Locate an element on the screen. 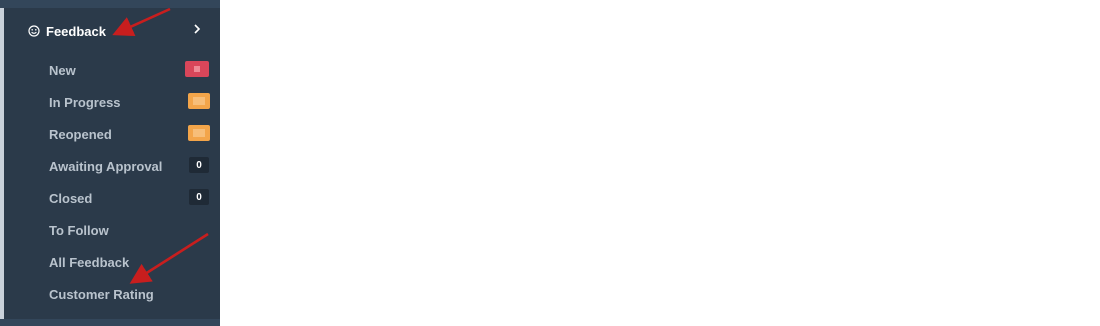 The image size is (1100, 326). sidebar-bottom-divider is located at coordinates (110, 322).